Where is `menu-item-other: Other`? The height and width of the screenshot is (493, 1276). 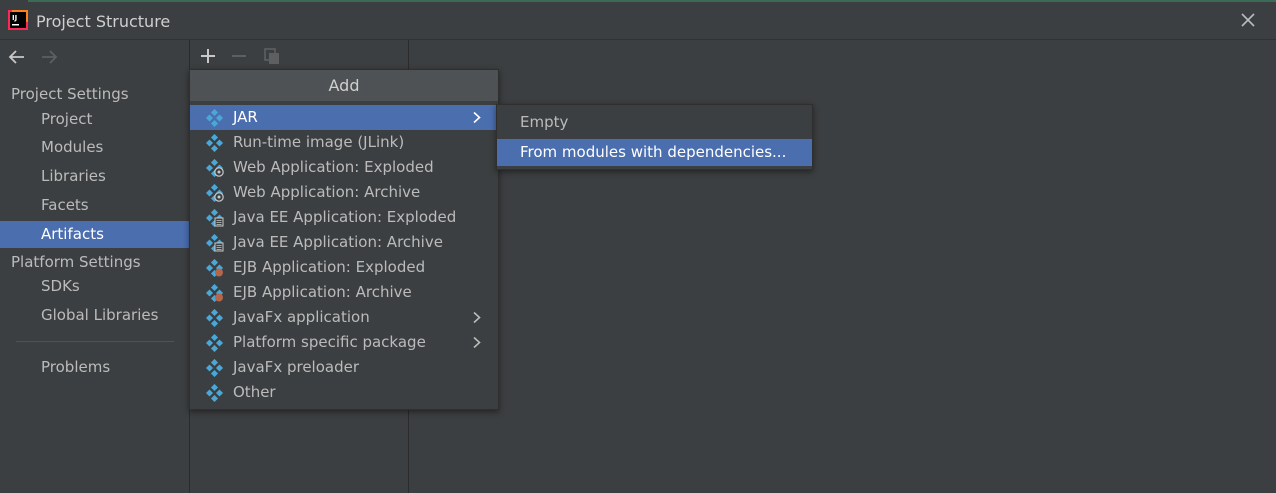
menu-item-other: Other is located at coordinates (344, 392).